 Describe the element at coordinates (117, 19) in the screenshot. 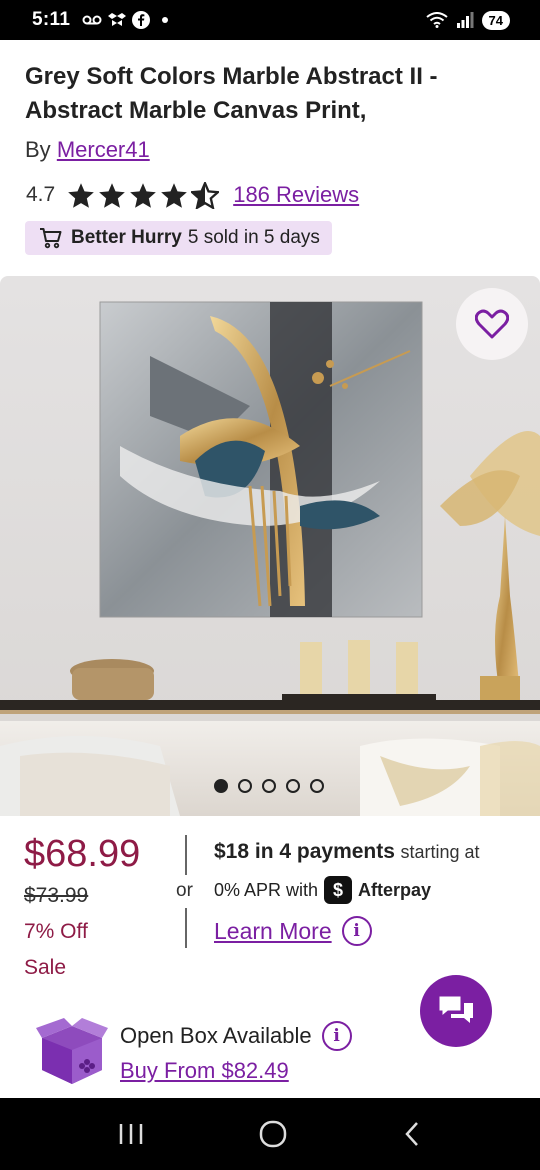

I see `dropbox-icon` at that location.